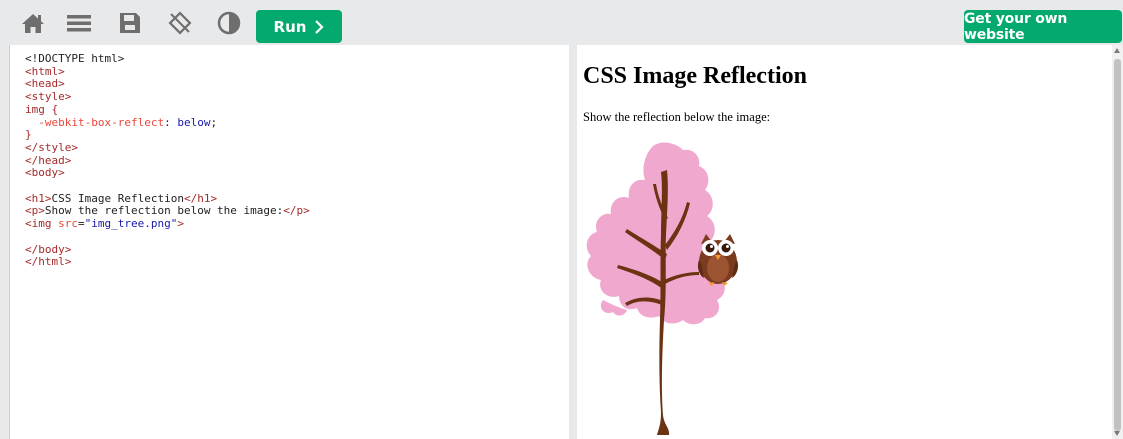  Describe the element at coordinates (45, 173) in the screenshot. I see `code-tag-body-open: <body>` at that location.